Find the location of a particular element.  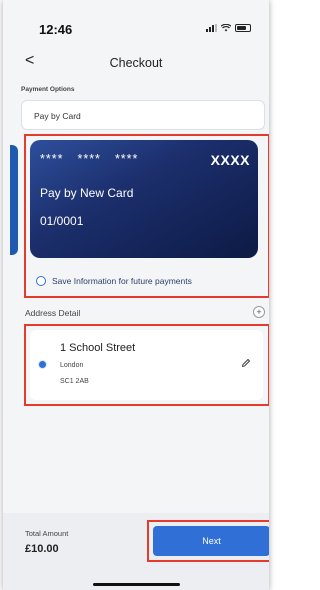

edit-pencil-icon is located at coordinates (246, 363).